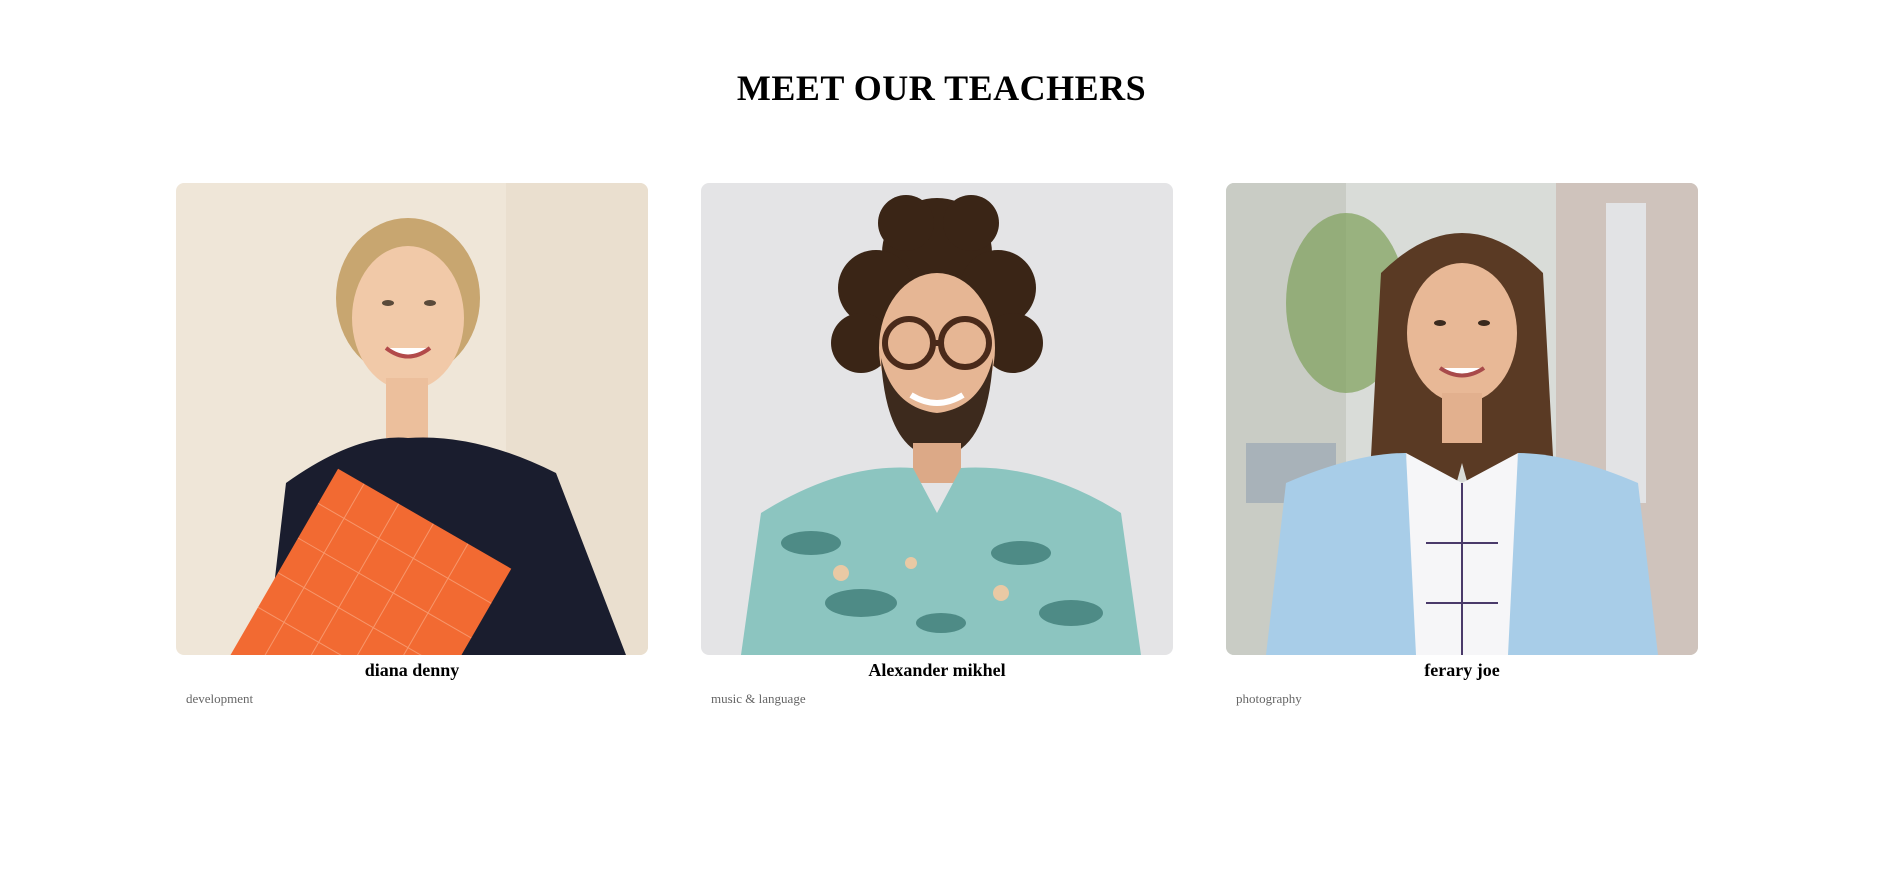 Image resolution: width=1883 pixels, height=869 pixels. What do you see at coordinates (220, 698) in the screenshot?
I see `teacher-subject: development` at bounding box center [220, 698].